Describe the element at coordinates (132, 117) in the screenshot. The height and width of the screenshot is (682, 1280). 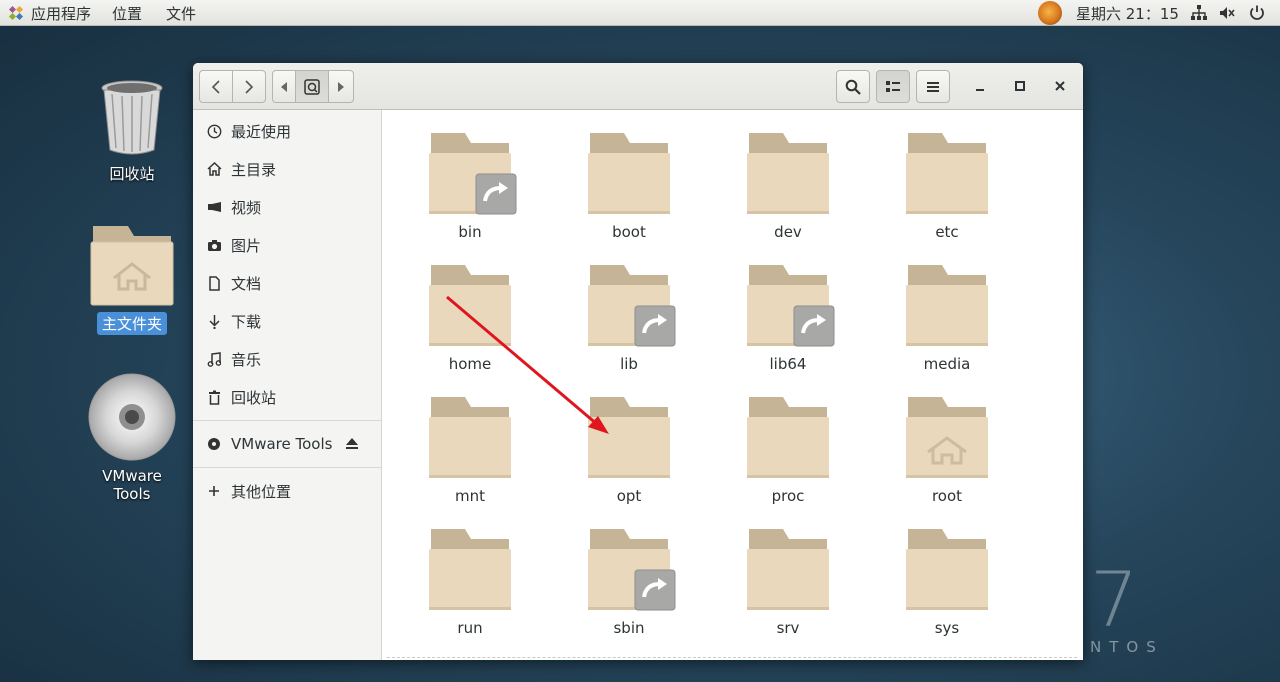
I see `trash-bin-icon` at that location.